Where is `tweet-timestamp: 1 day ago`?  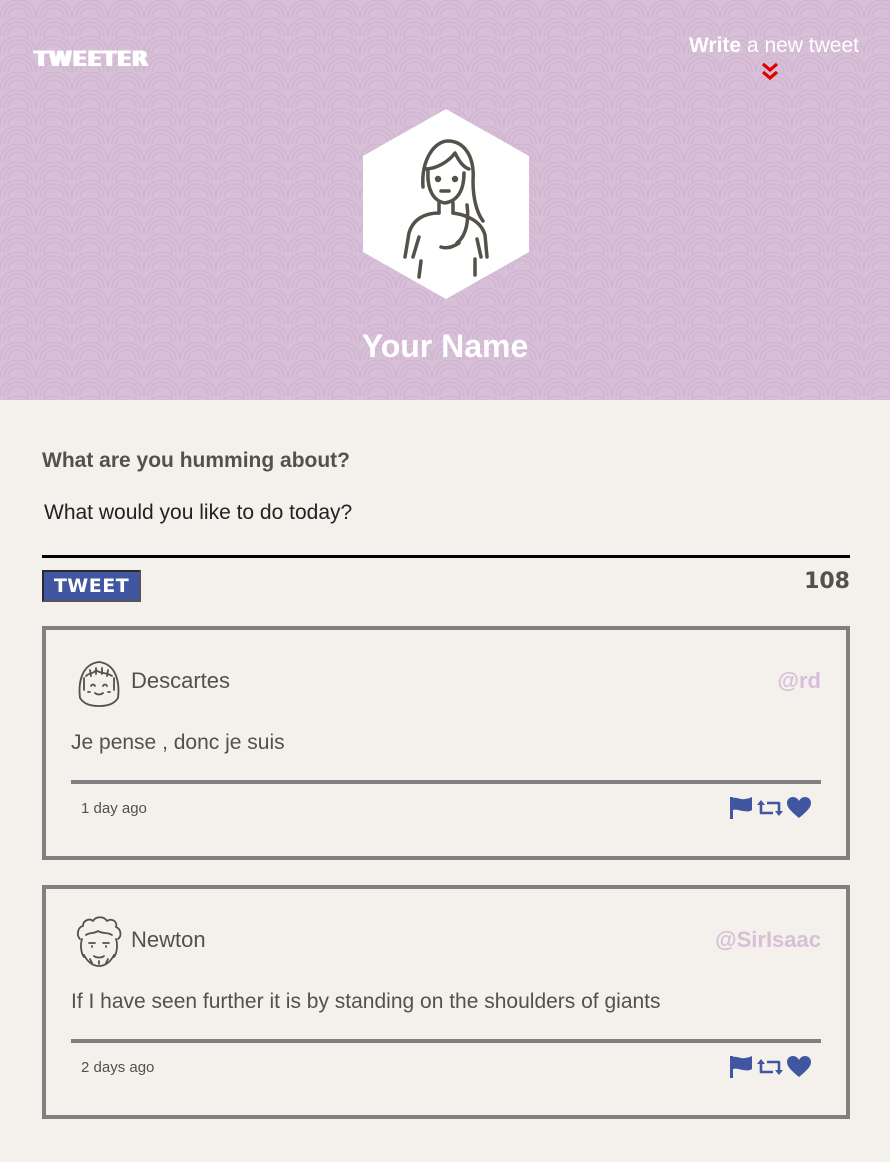
tweet-timestamp: 1 day ago is located at coordinates (114, 808).